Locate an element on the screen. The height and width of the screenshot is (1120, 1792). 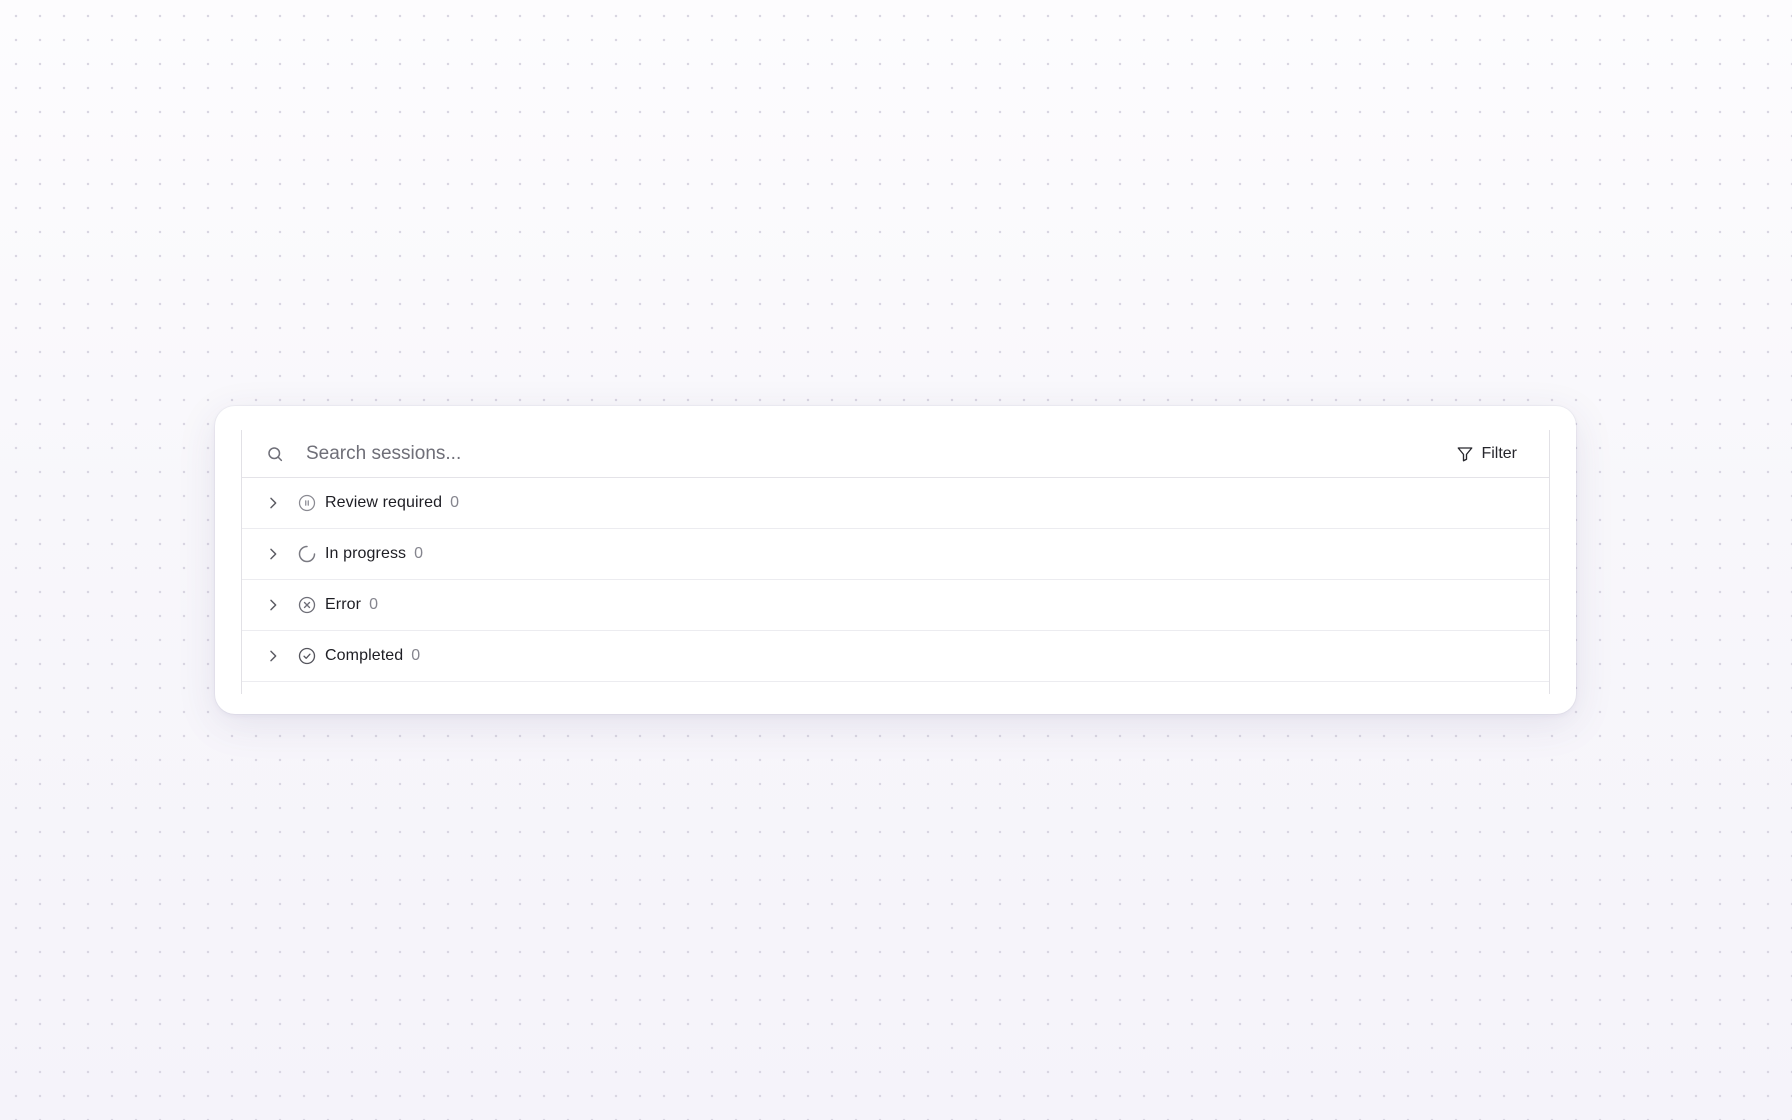
filter-button: Filter is located at coordinates (1486, 454).